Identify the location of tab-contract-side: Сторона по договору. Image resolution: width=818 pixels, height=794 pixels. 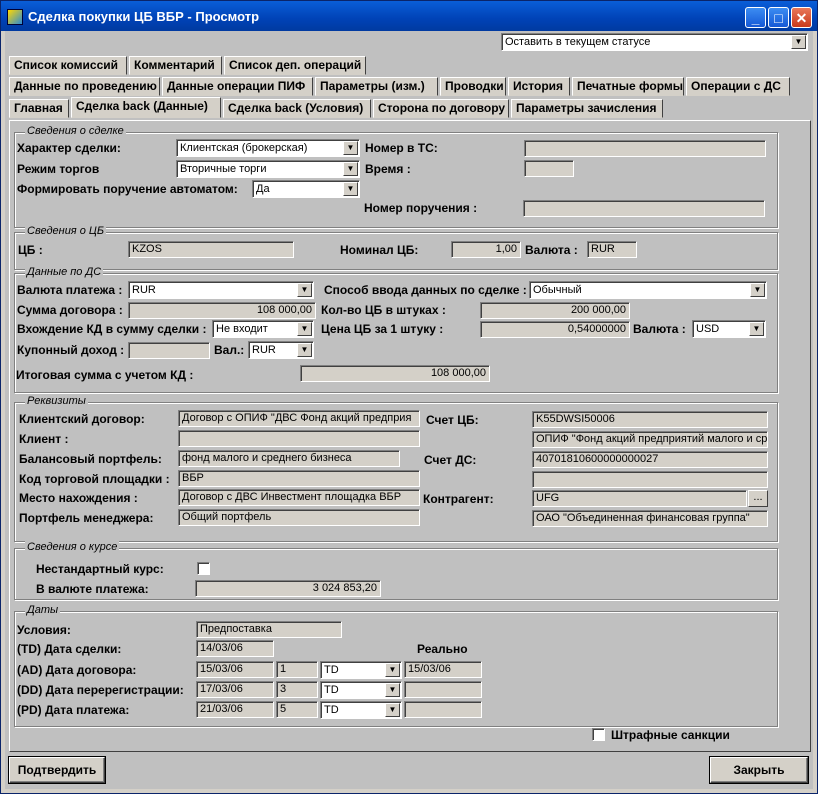
(441, 108).